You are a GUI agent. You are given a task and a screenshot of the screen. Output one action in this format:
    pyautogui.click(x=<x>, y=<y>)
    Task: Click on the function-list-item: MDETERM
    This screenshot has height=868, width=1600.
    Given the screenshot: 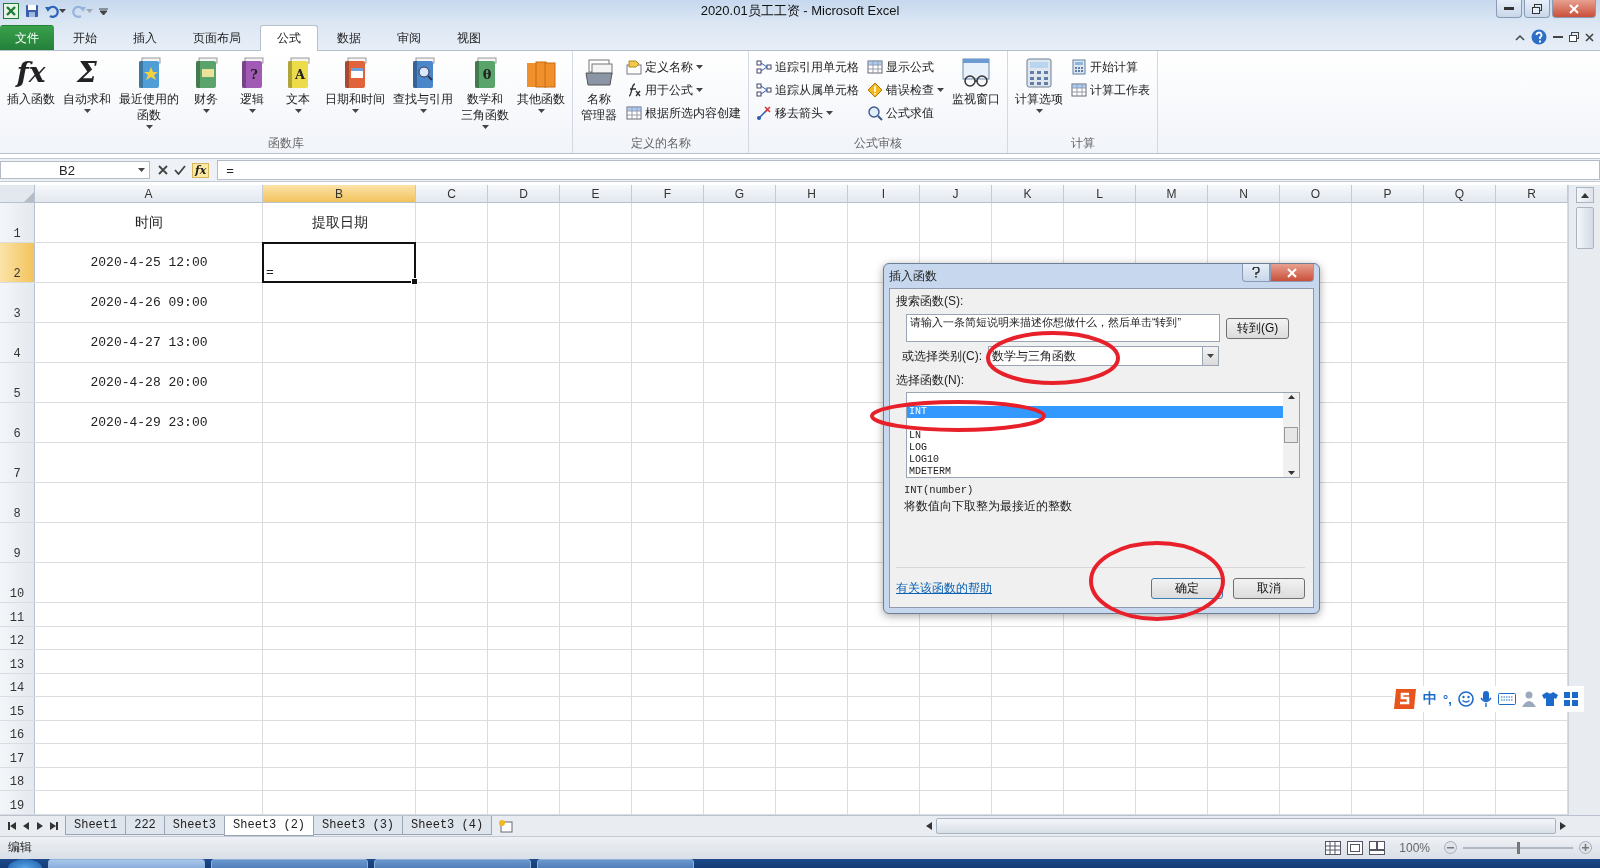 What is the action you would take?
    pyautogui.click(x=1095, y=472)
    